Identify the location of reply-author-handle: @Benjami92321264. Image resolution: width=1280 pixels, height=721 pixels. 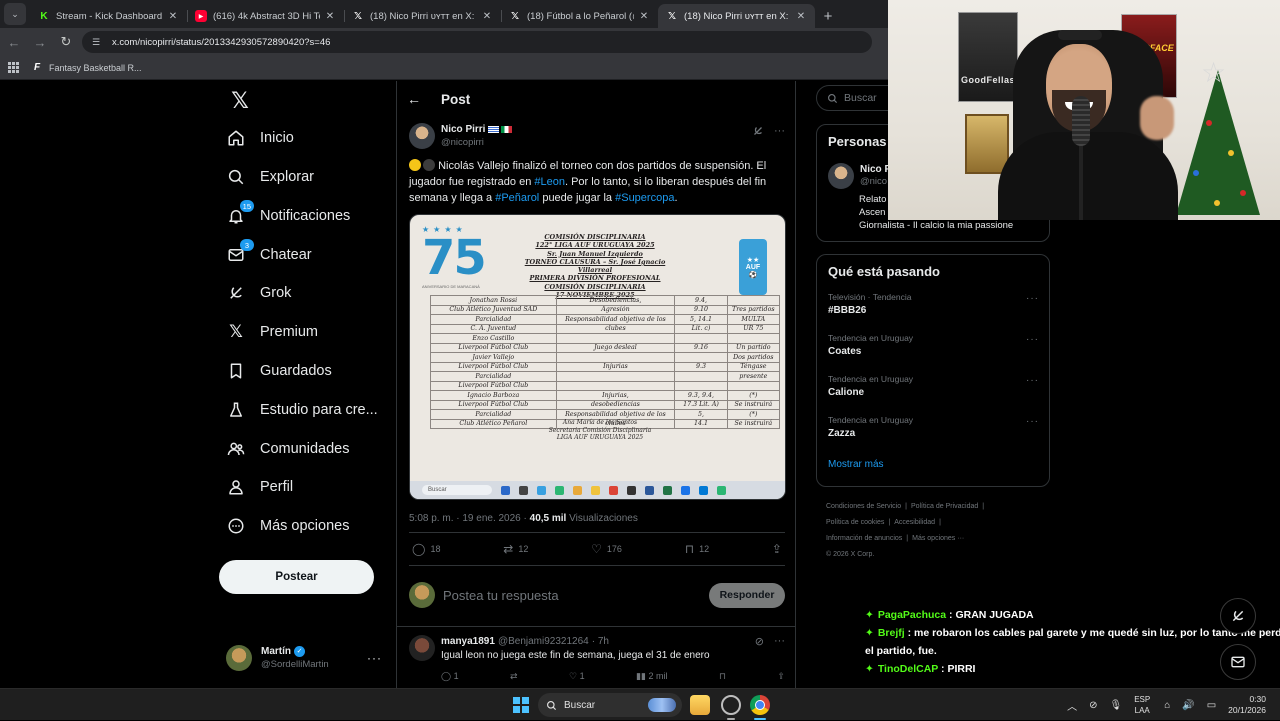
(543, 641).